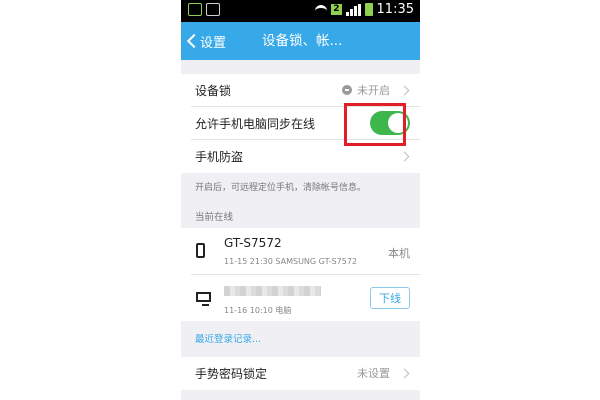  What do you see at coordinates (353, 9) in the screenshot?
I see `signal-icon` at bounding box center [353, 9].